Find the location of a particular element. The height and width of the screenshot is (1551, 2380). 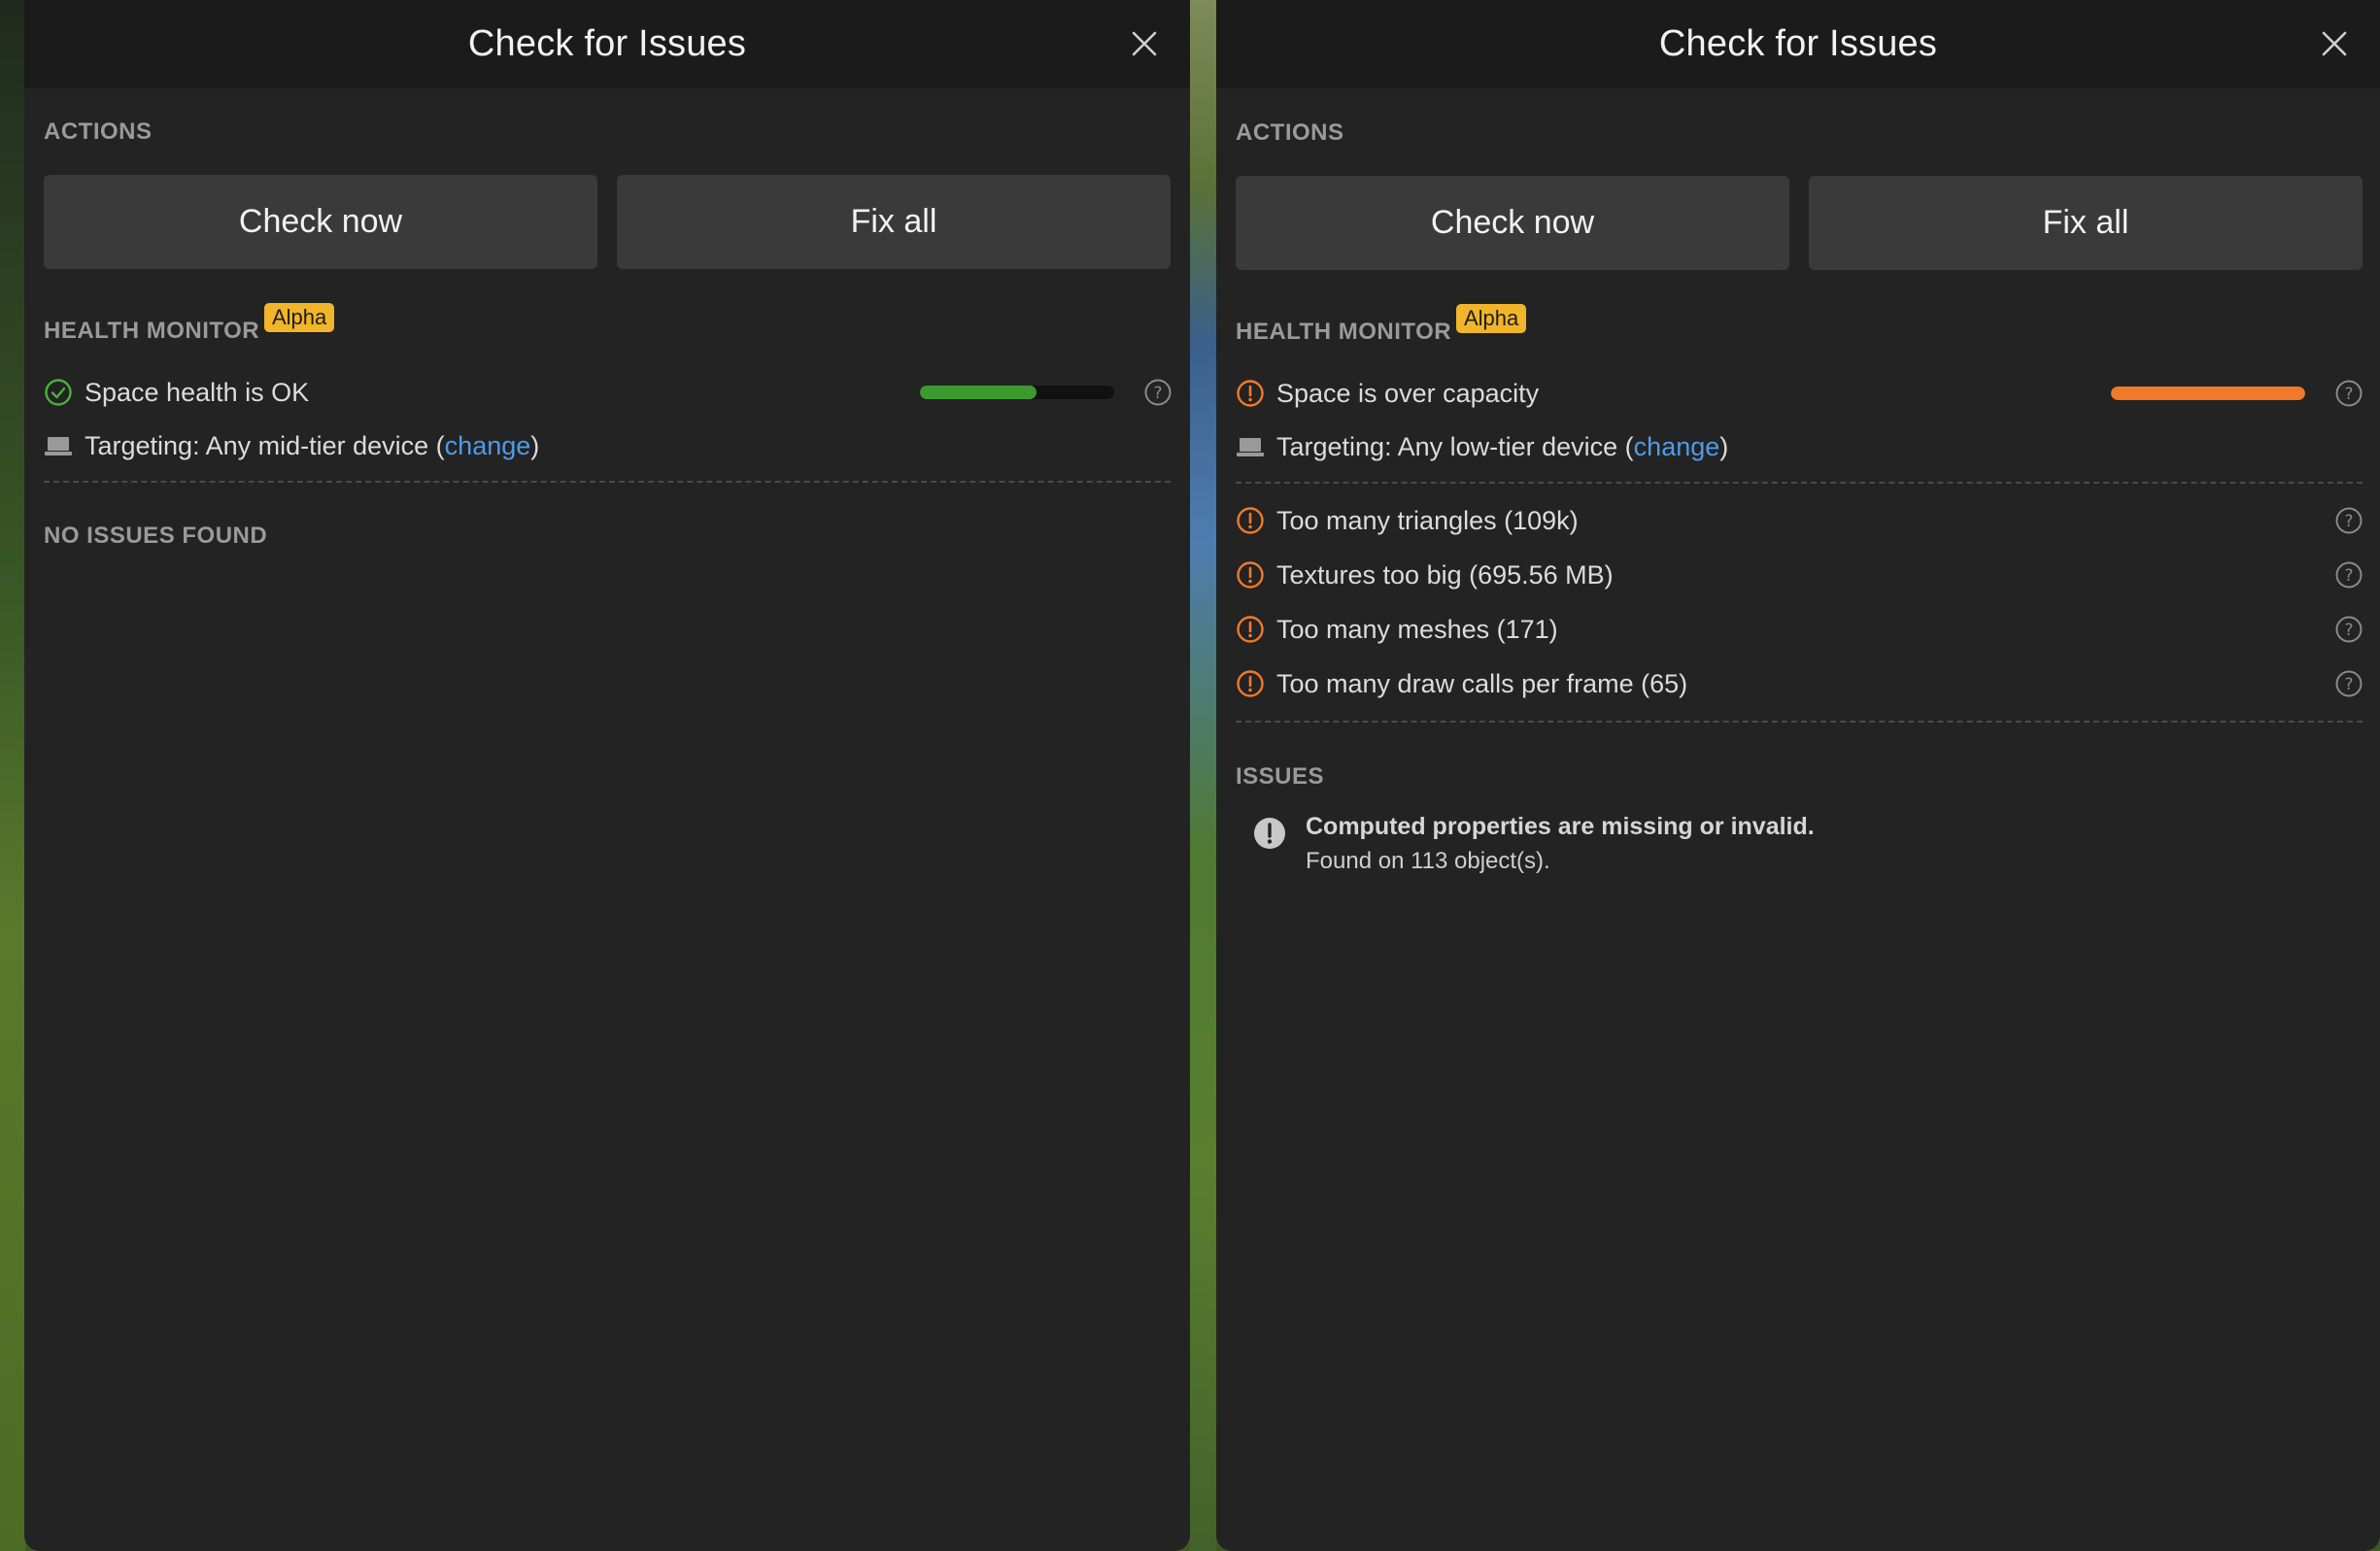

warning-item: Too many triangles (109k) is located at coordinates (1407, 520).